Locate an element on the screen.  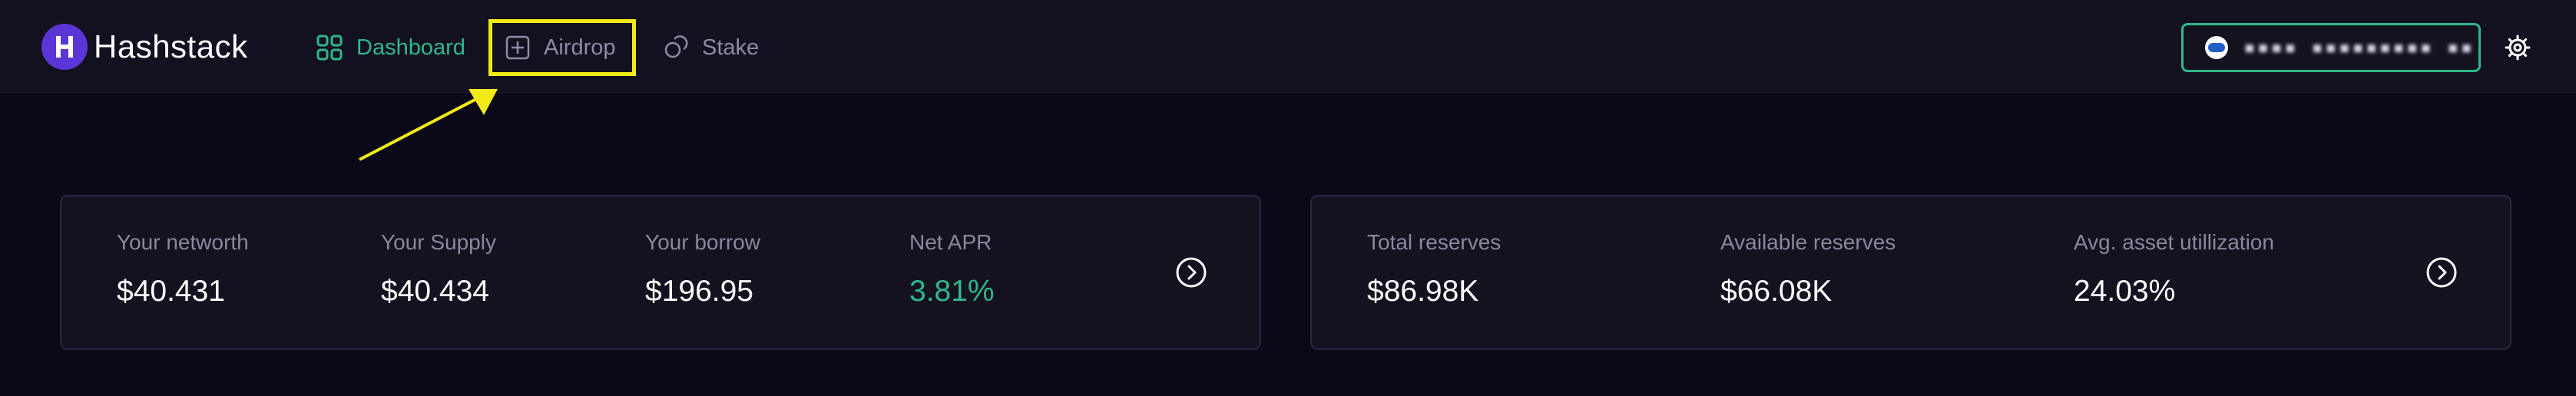
airdrop-highlight-box is located at coordinates (562, 47).